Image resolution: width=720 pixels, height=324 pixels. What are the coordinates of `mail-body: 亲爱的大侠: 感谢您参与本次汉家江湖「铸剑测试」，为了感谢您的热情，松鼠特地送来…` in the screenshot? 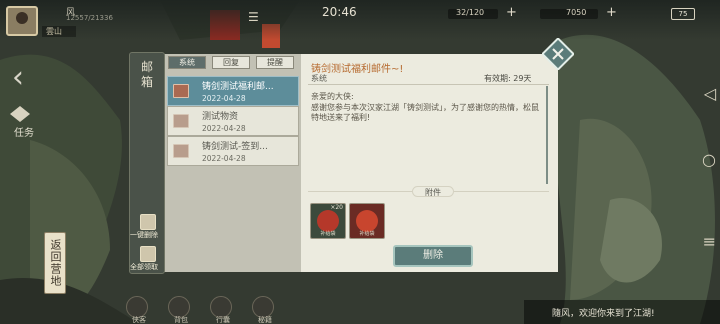 It's located at (426, 108).